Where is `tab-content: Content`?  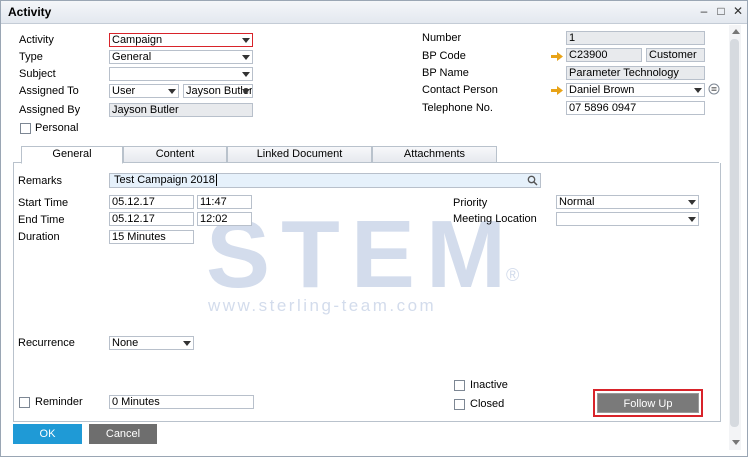
tab-content: Content is located at coordinates (175, 154).